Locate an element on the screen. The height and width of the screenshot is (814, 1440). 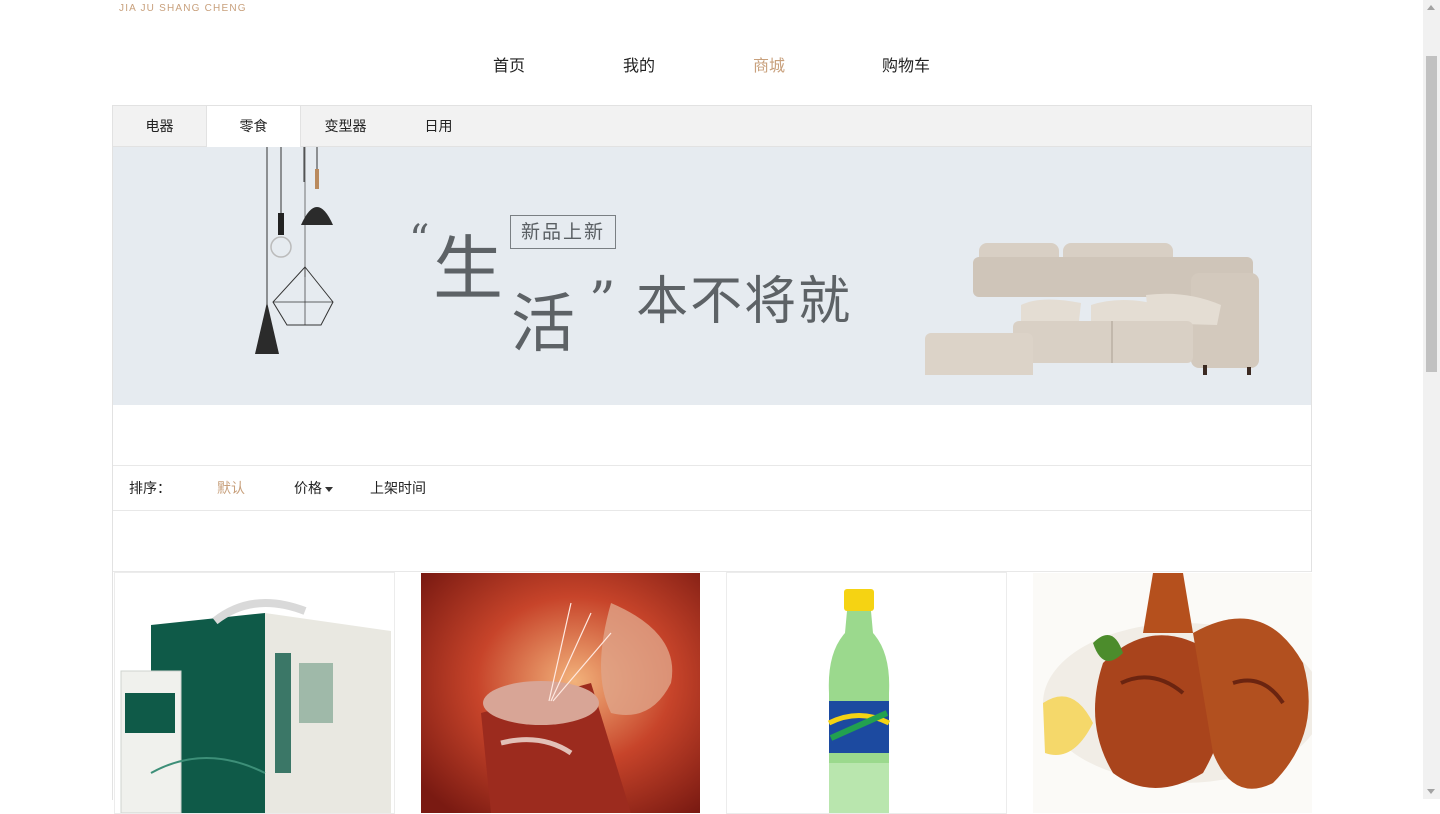
sort-bar: 排序： 默认 价格 上架时间 is located at coordinates (712, 488).